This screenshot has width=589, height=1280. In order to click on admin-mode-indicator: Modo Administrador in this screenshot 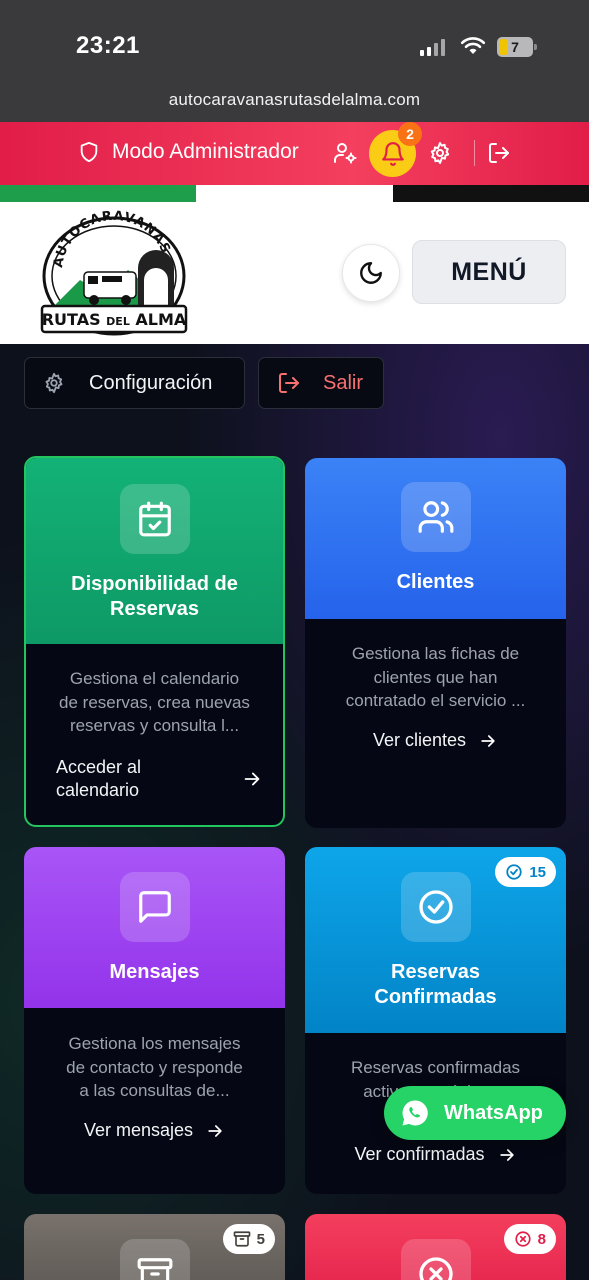, I will do `click(188, 152)`.